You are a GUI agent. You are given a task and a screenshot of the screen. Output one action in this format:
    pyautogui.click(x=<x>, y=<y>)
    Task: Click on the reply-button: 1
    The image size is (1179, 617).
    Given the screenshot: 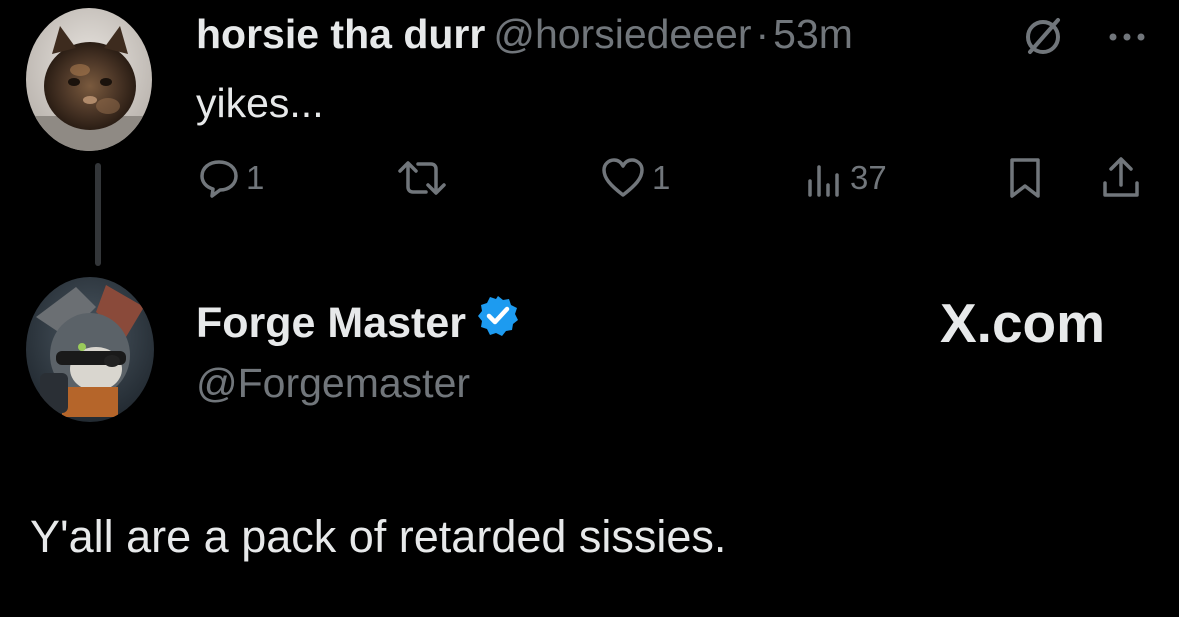 What is the action you would take?
    pyautogui.click(x=231, y=178)
    